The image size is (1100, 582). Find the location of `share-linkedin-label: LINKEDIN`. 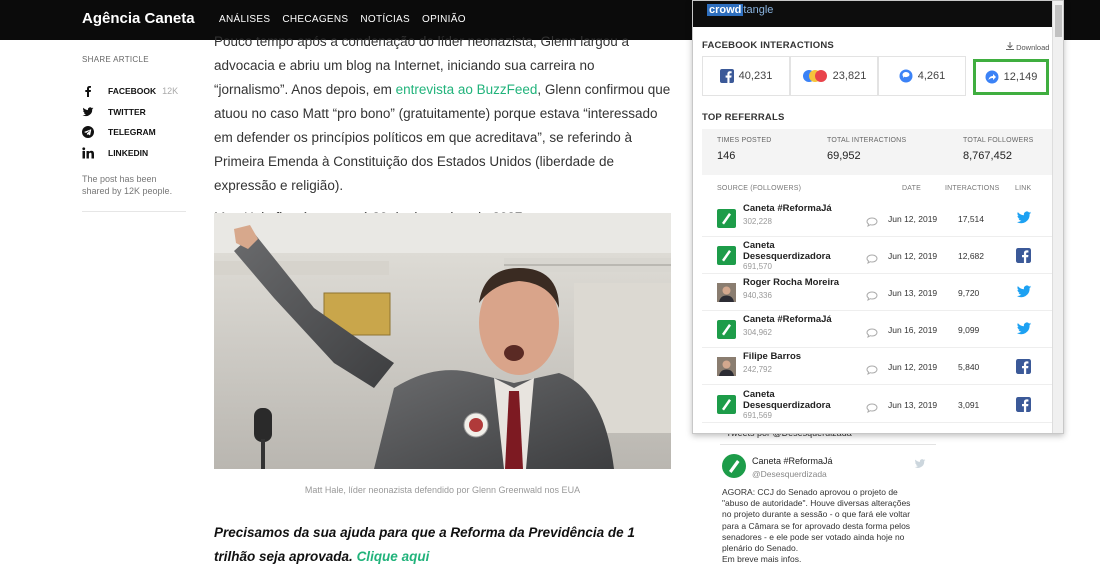

share-linkedin-label: LINKEDIN is located at coordinates (128, 152).